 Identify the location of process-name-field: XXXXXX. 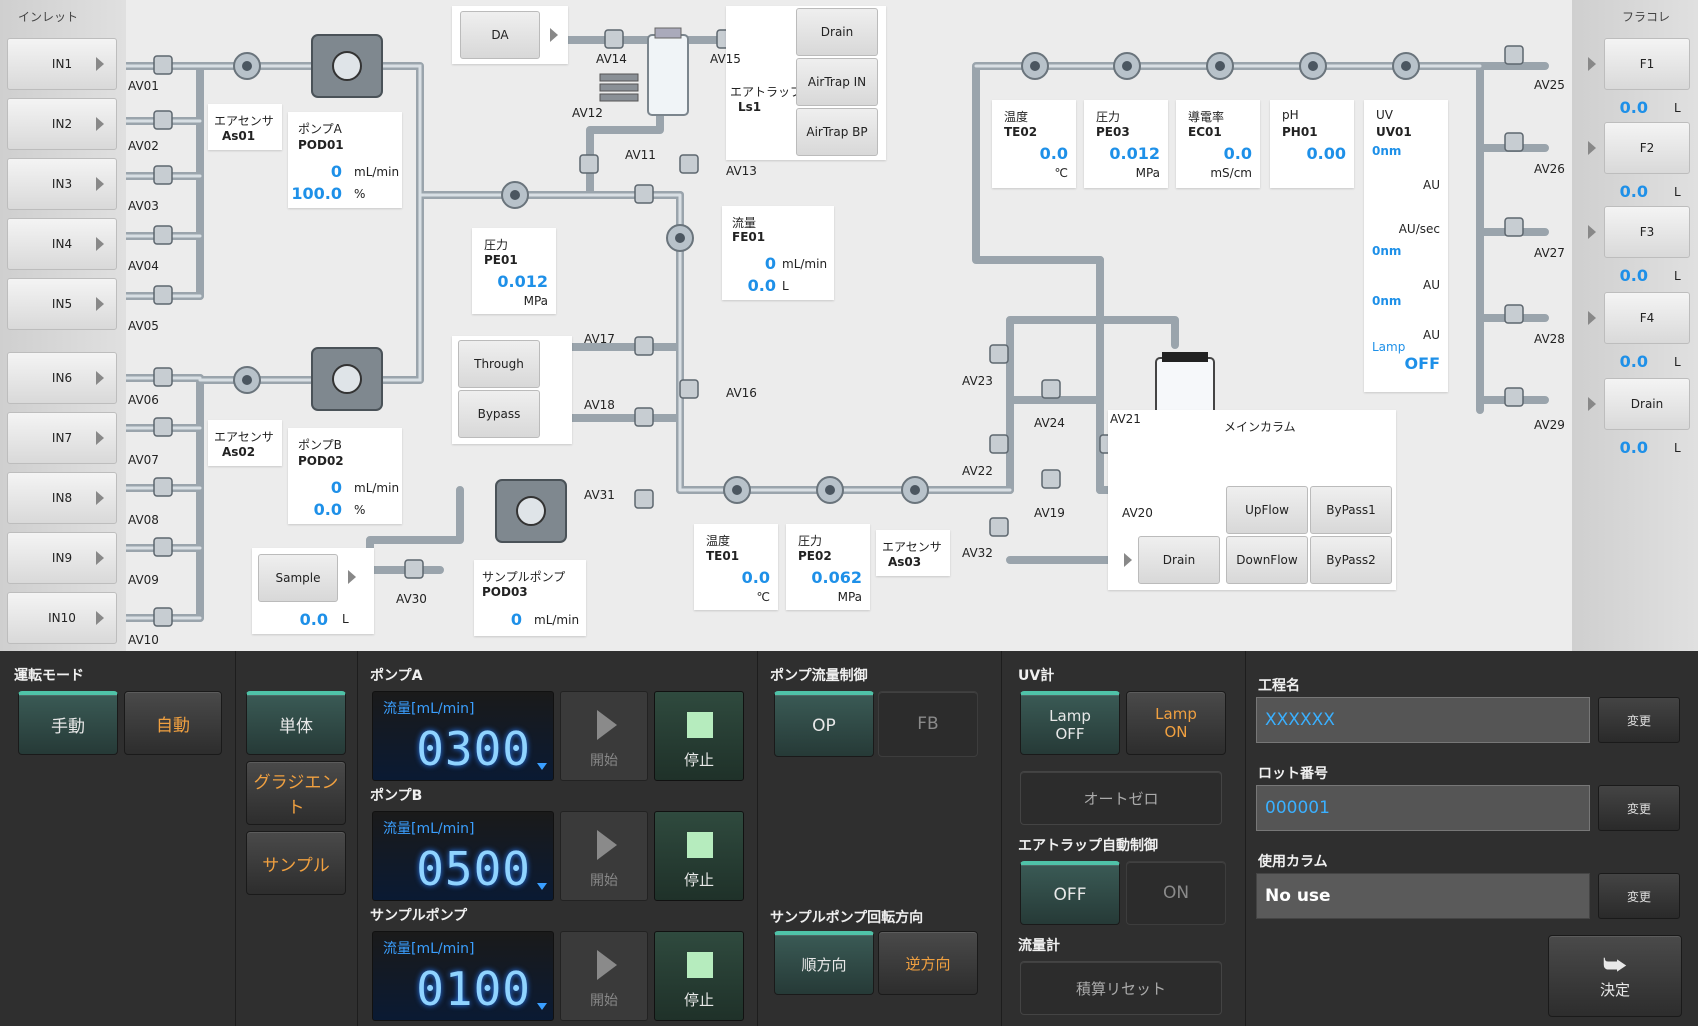
(1423, 720).